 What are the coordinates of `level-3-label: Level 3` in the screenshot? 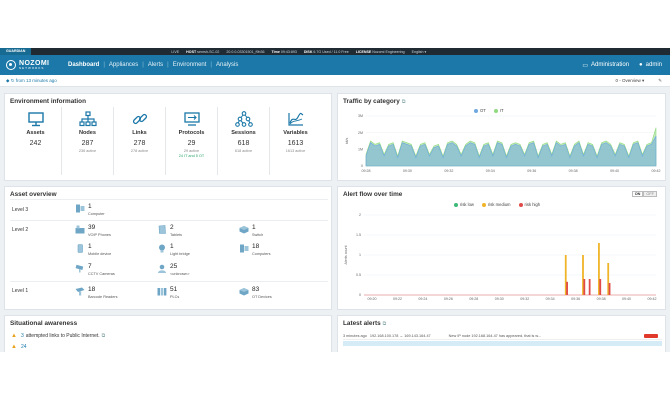 It's located at (20, 210).